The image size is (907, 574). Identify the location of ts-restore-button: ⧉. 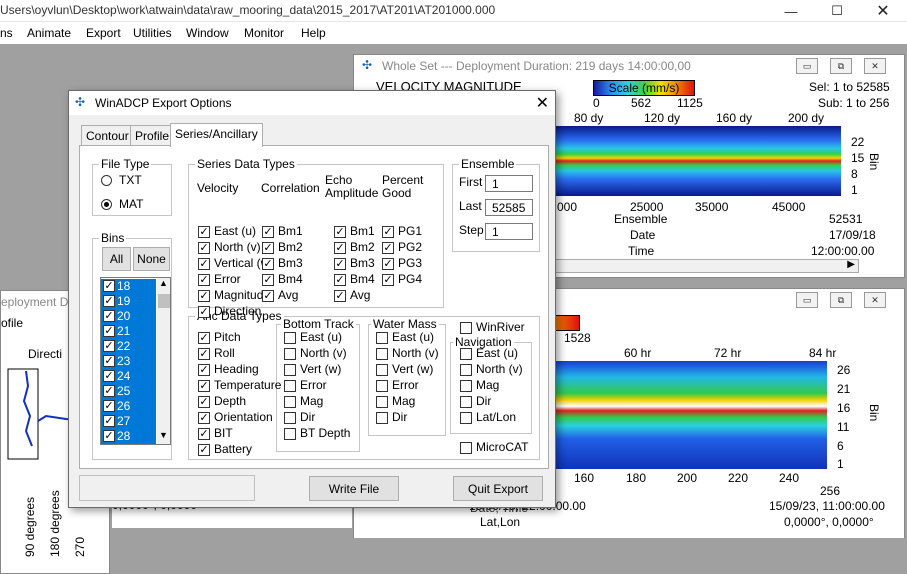
(841, 300).